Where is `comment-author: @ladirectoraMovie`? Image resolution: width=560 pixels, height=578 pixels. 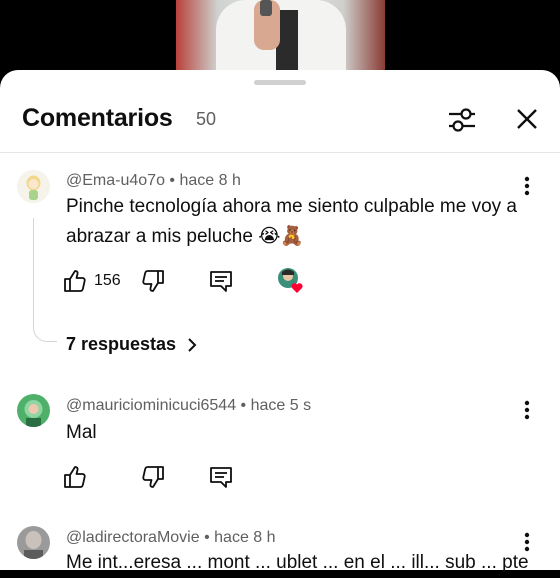
comment-author: @ladirectoraMovie is located at coordinates (133, 537).